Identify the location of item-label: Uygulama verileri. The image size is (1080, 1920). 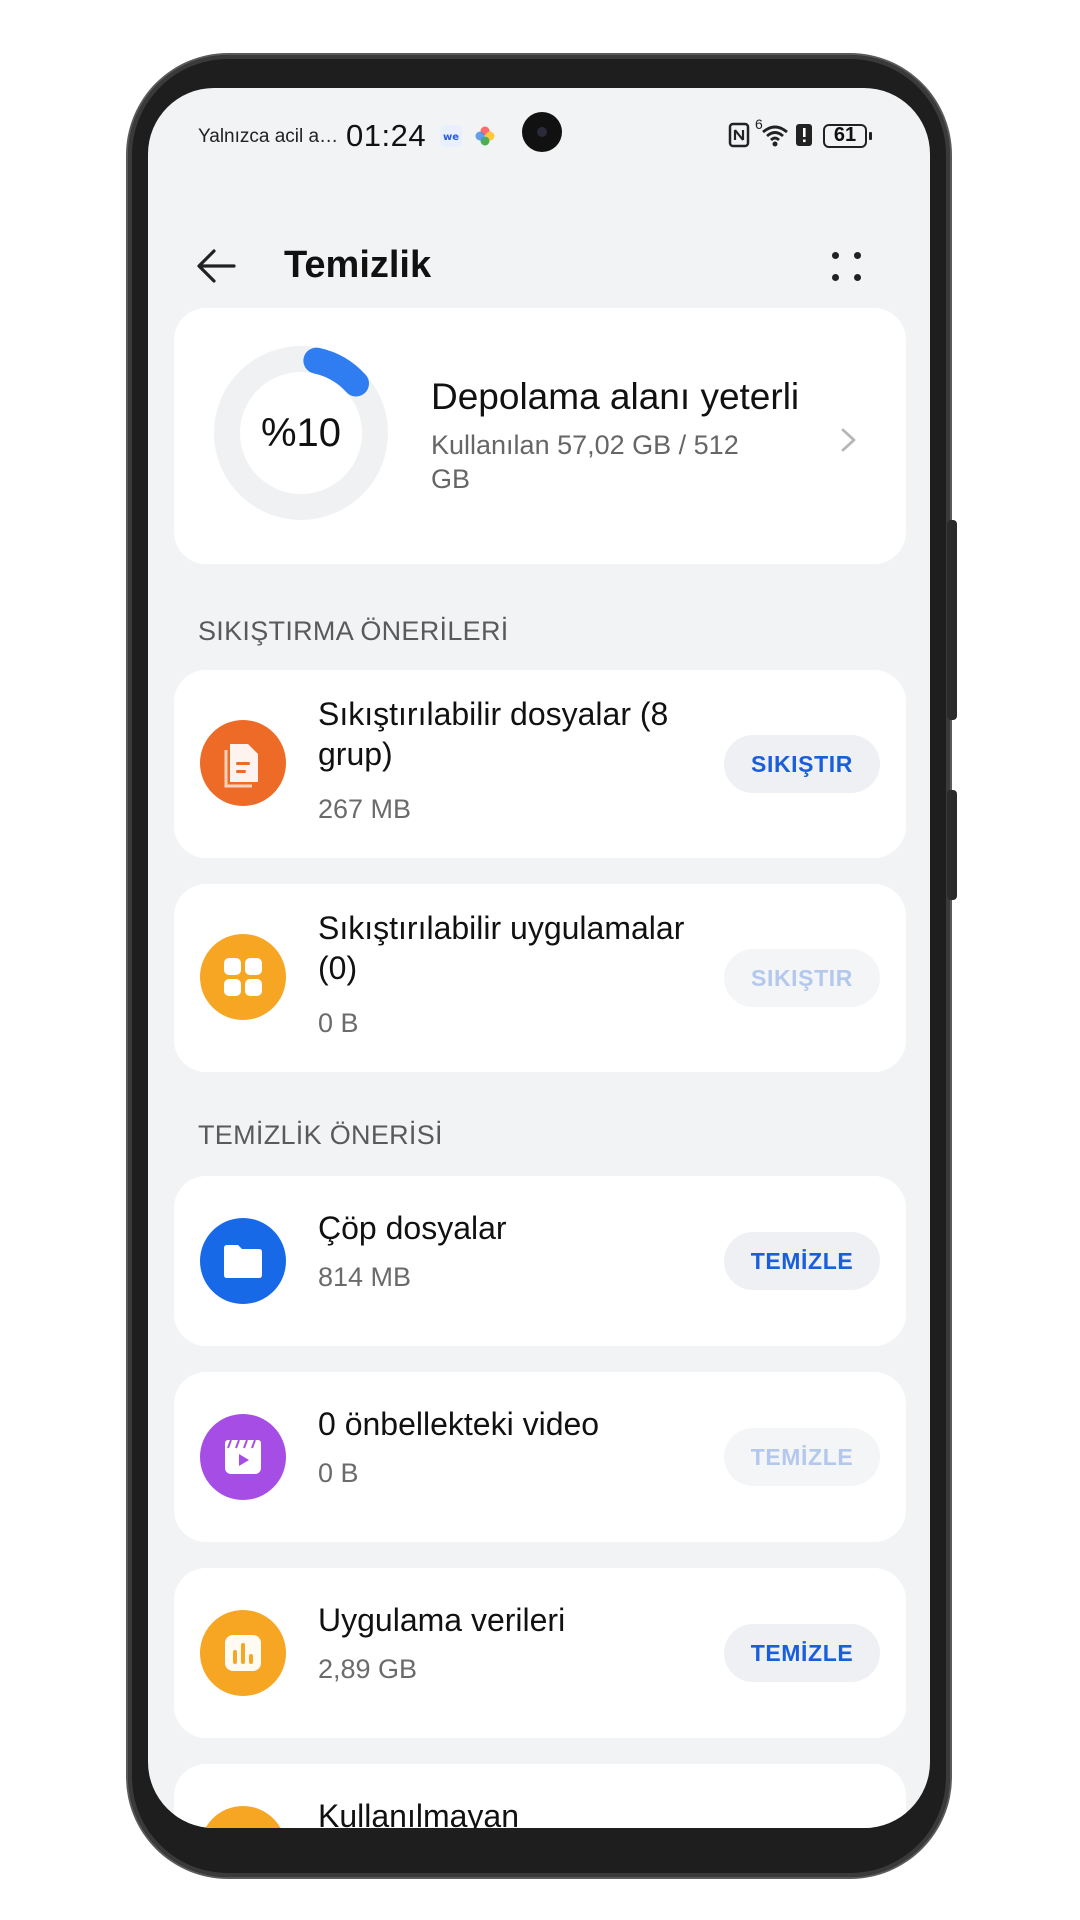
(442, 1620).